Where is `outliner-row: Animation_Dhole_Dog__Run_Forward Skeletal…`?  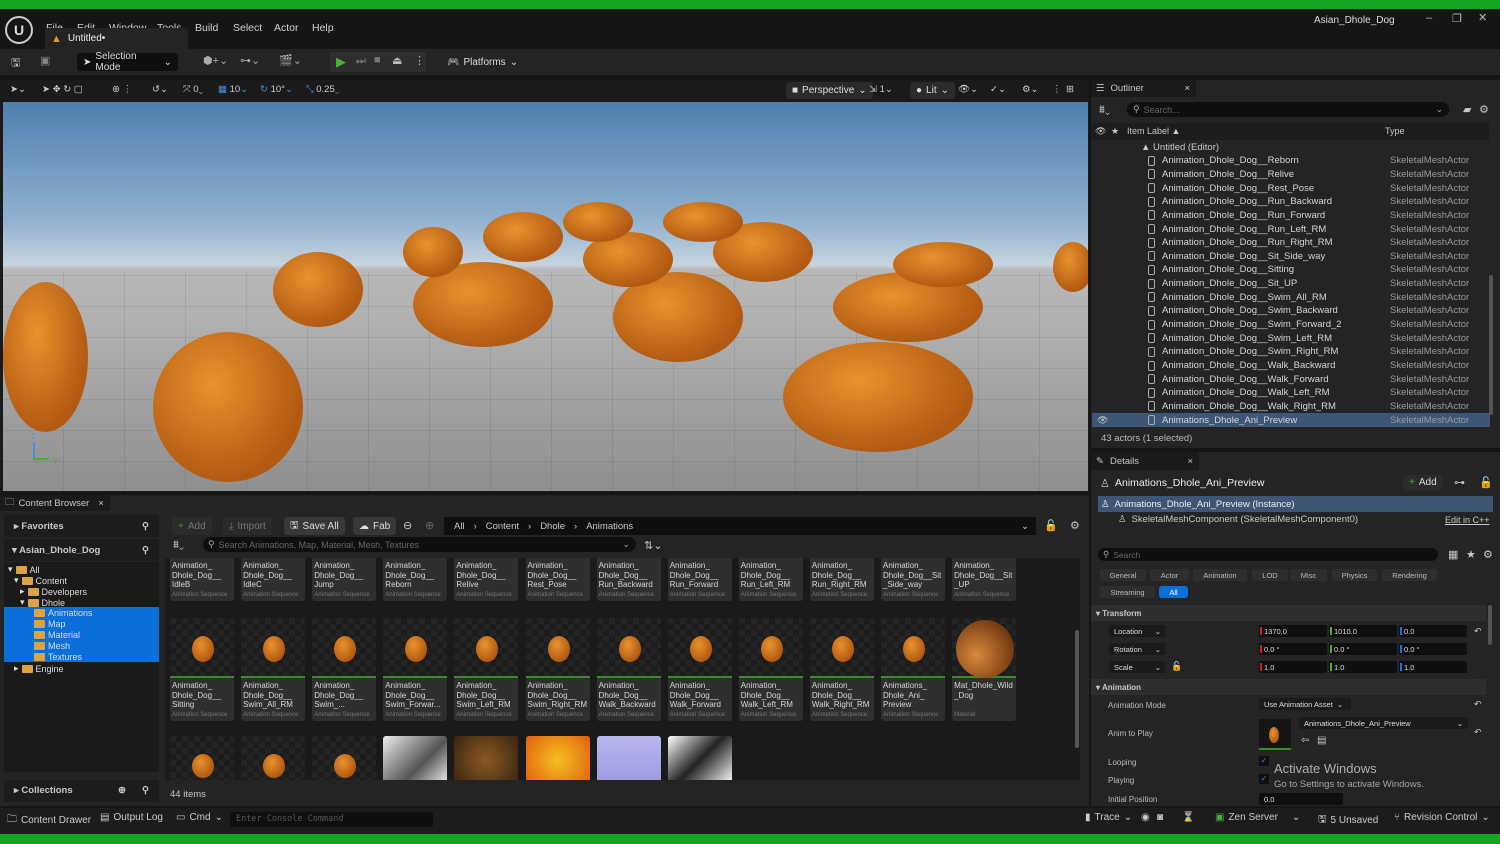 outliner-row: Animation_Dhole_Dog__Run_Forward Skeletal… is located at coordinates (1291, 216).